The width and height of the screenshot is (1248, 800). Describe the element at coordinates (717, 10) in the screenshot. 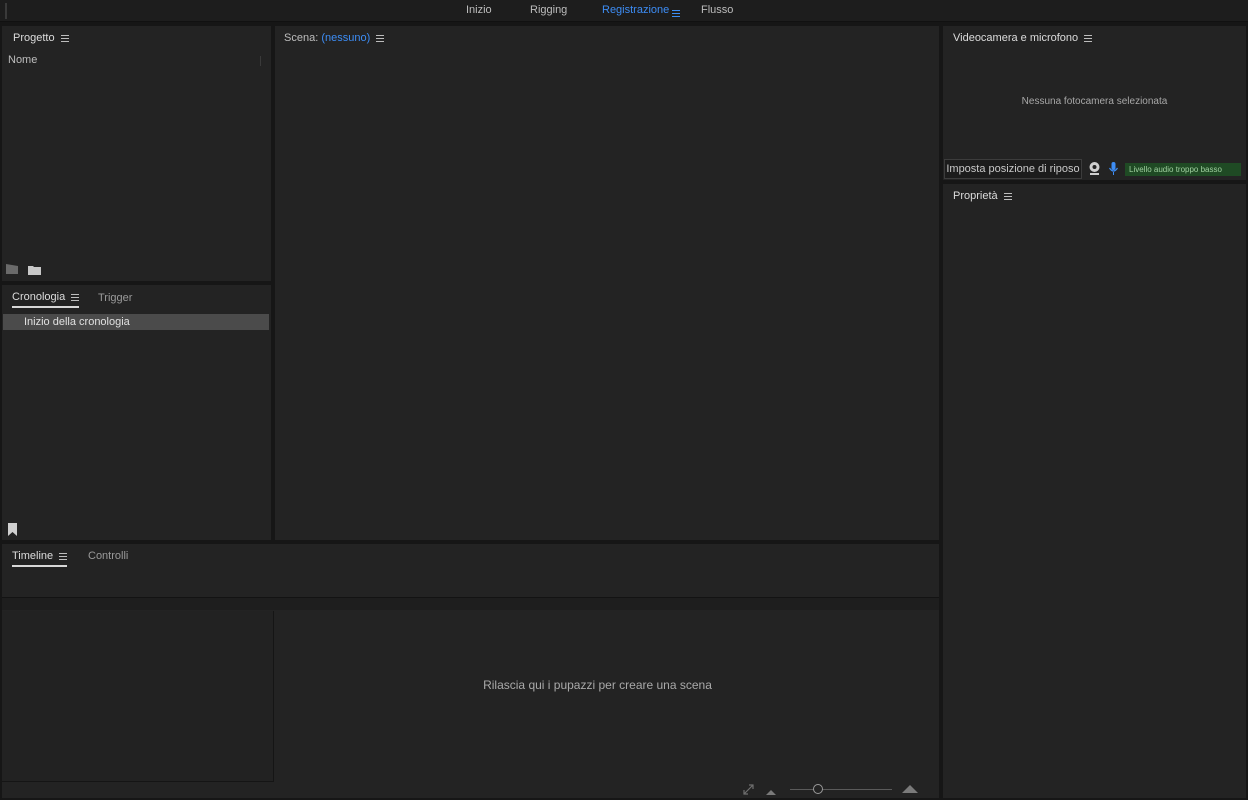

I see `workspace-tab-flusso: Flusso` at that location.